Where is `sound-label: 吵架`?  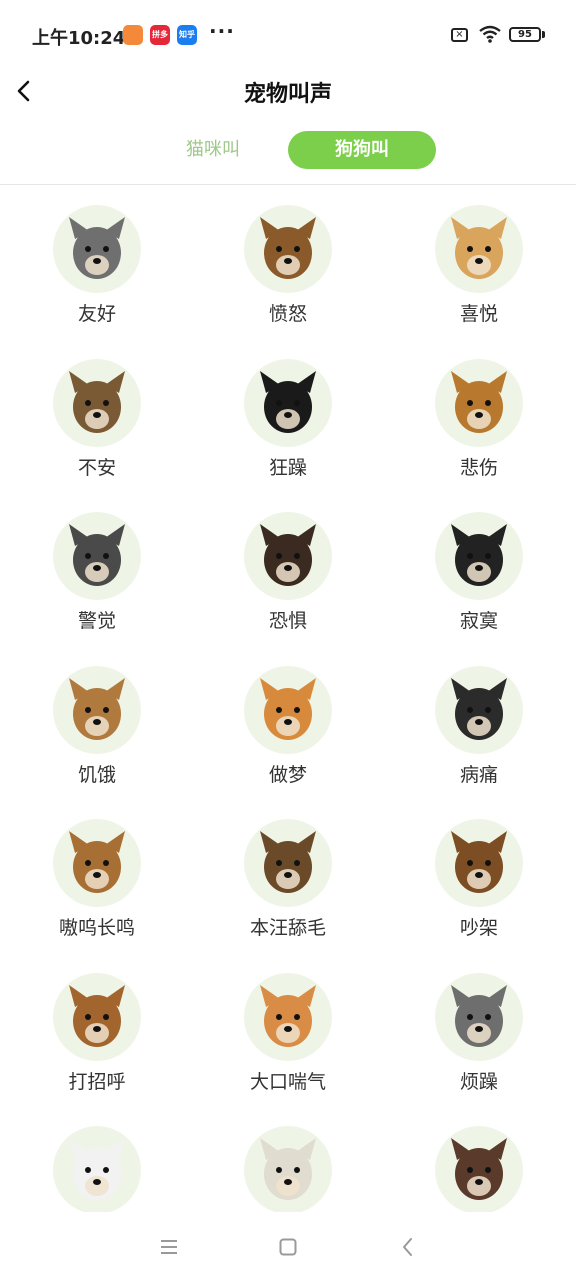 sound-label: 吵架 is located at coordinates (478, 928).